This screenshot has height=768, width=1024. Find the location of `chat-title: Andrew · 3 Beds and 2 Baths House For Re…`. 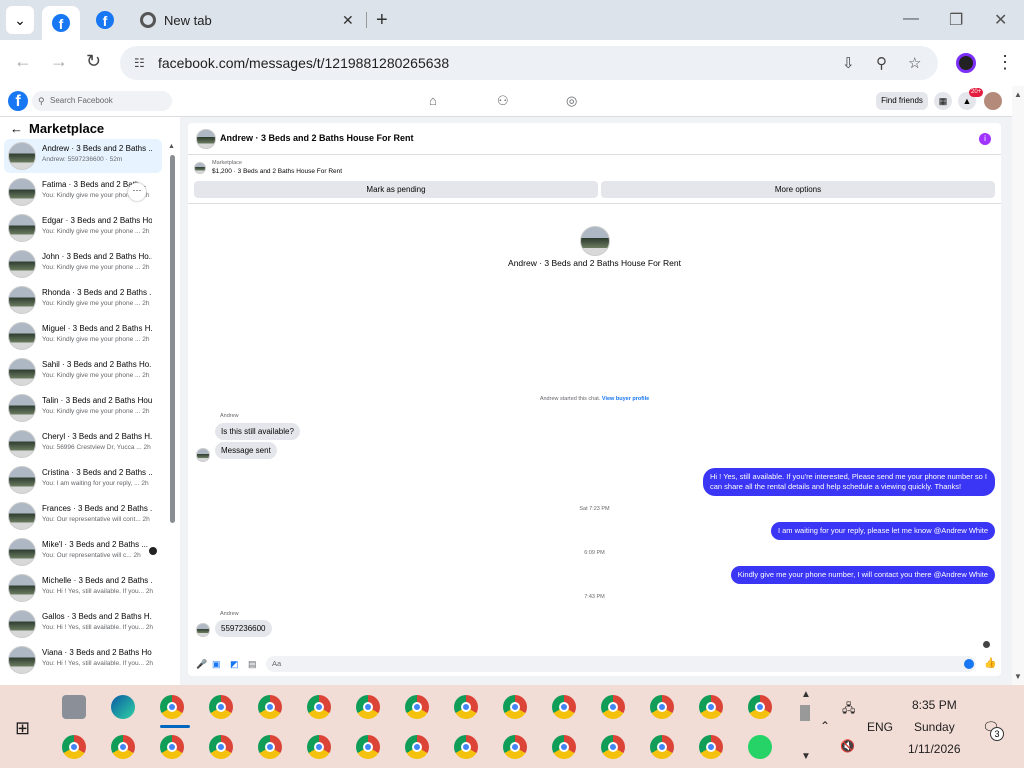

chat-title: Andrew · 3 Beds and 2 Baths House For Re… is located at coordinates (317, 138).